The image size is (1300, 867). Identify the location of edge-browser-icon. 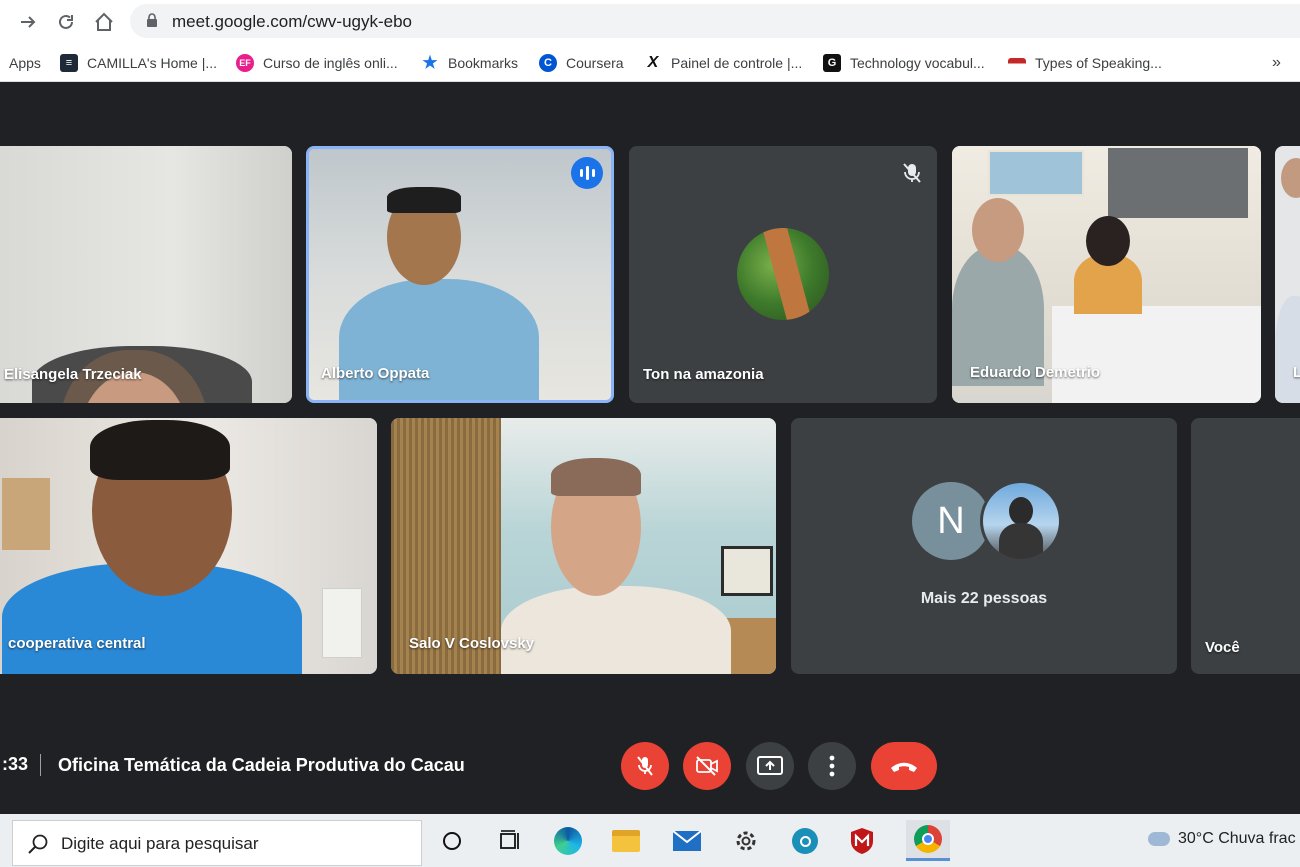
(568, 841).